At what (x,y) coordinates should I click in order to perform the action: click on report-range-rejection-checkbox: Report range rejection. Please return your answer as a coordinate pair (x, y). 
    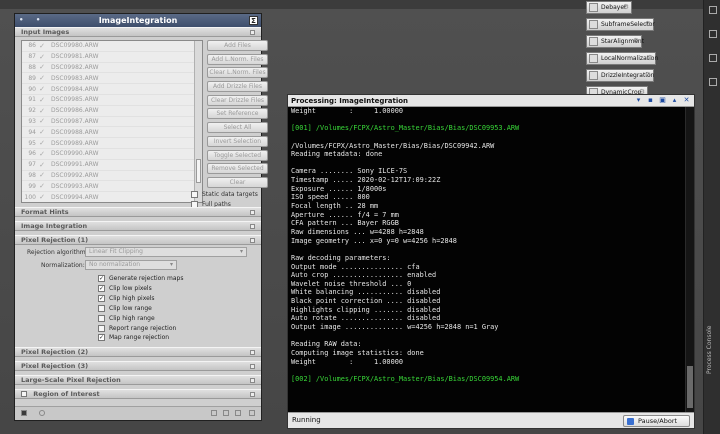
    Looking at the image, I should click on (137, 328).